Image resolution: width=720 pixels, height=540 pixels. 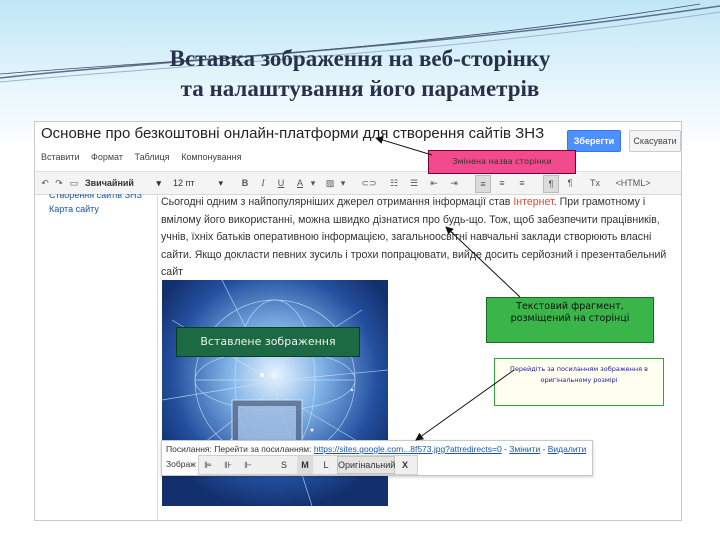 What do you see at coordinates (369, 183) in the screenshot?
I see `link-icon: ⊂⊃` at bounding box center [369, 183].